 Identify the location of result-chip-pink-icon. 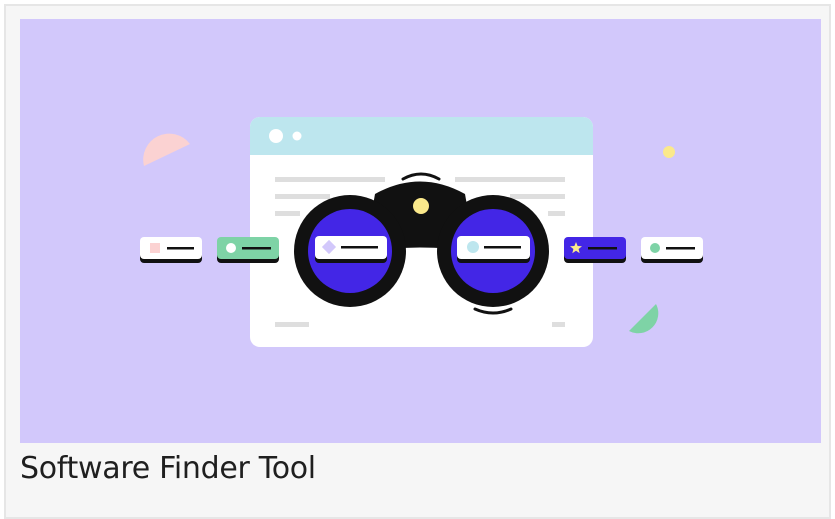
(171, 250).